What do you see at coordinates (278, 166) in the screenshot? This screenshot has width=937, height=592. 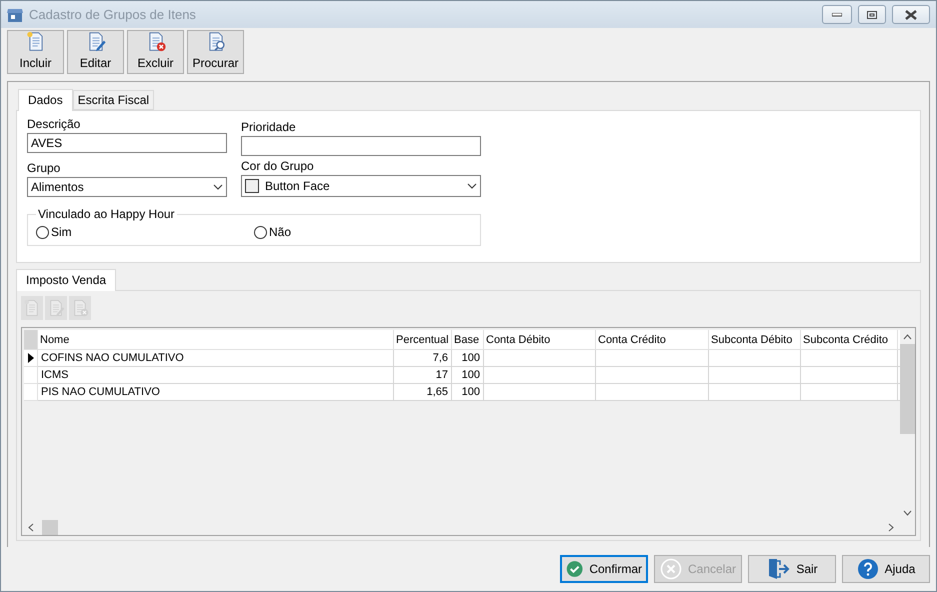 I see `field-label: Cor do Grupo` at bounding box center [278, 166].